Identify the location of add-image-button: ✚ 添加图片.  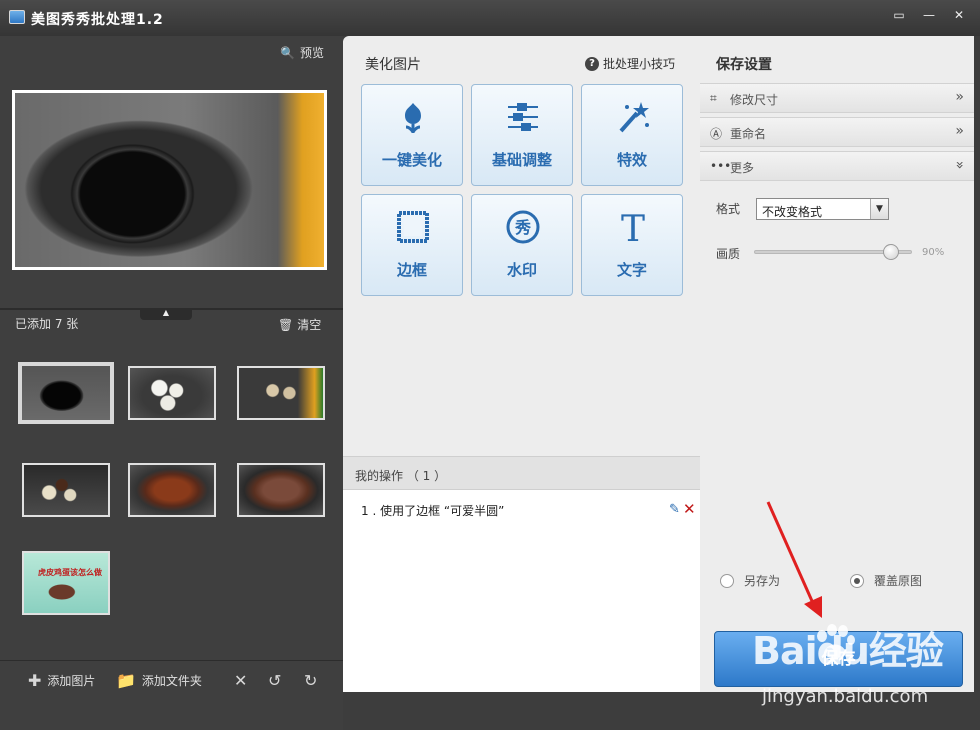
(61, 680).